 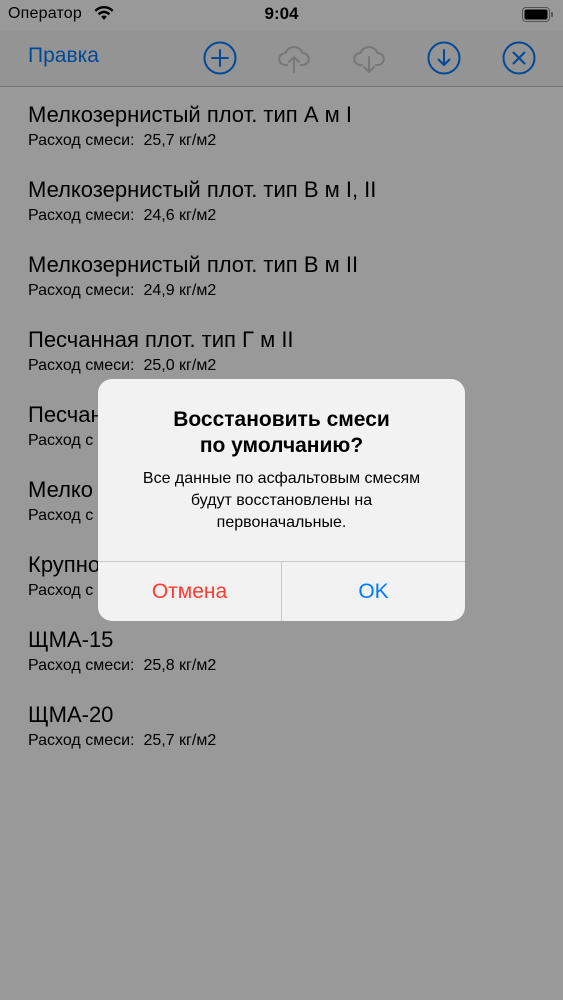 I want to click on ok-button: OK, so click(x=373, y=591).